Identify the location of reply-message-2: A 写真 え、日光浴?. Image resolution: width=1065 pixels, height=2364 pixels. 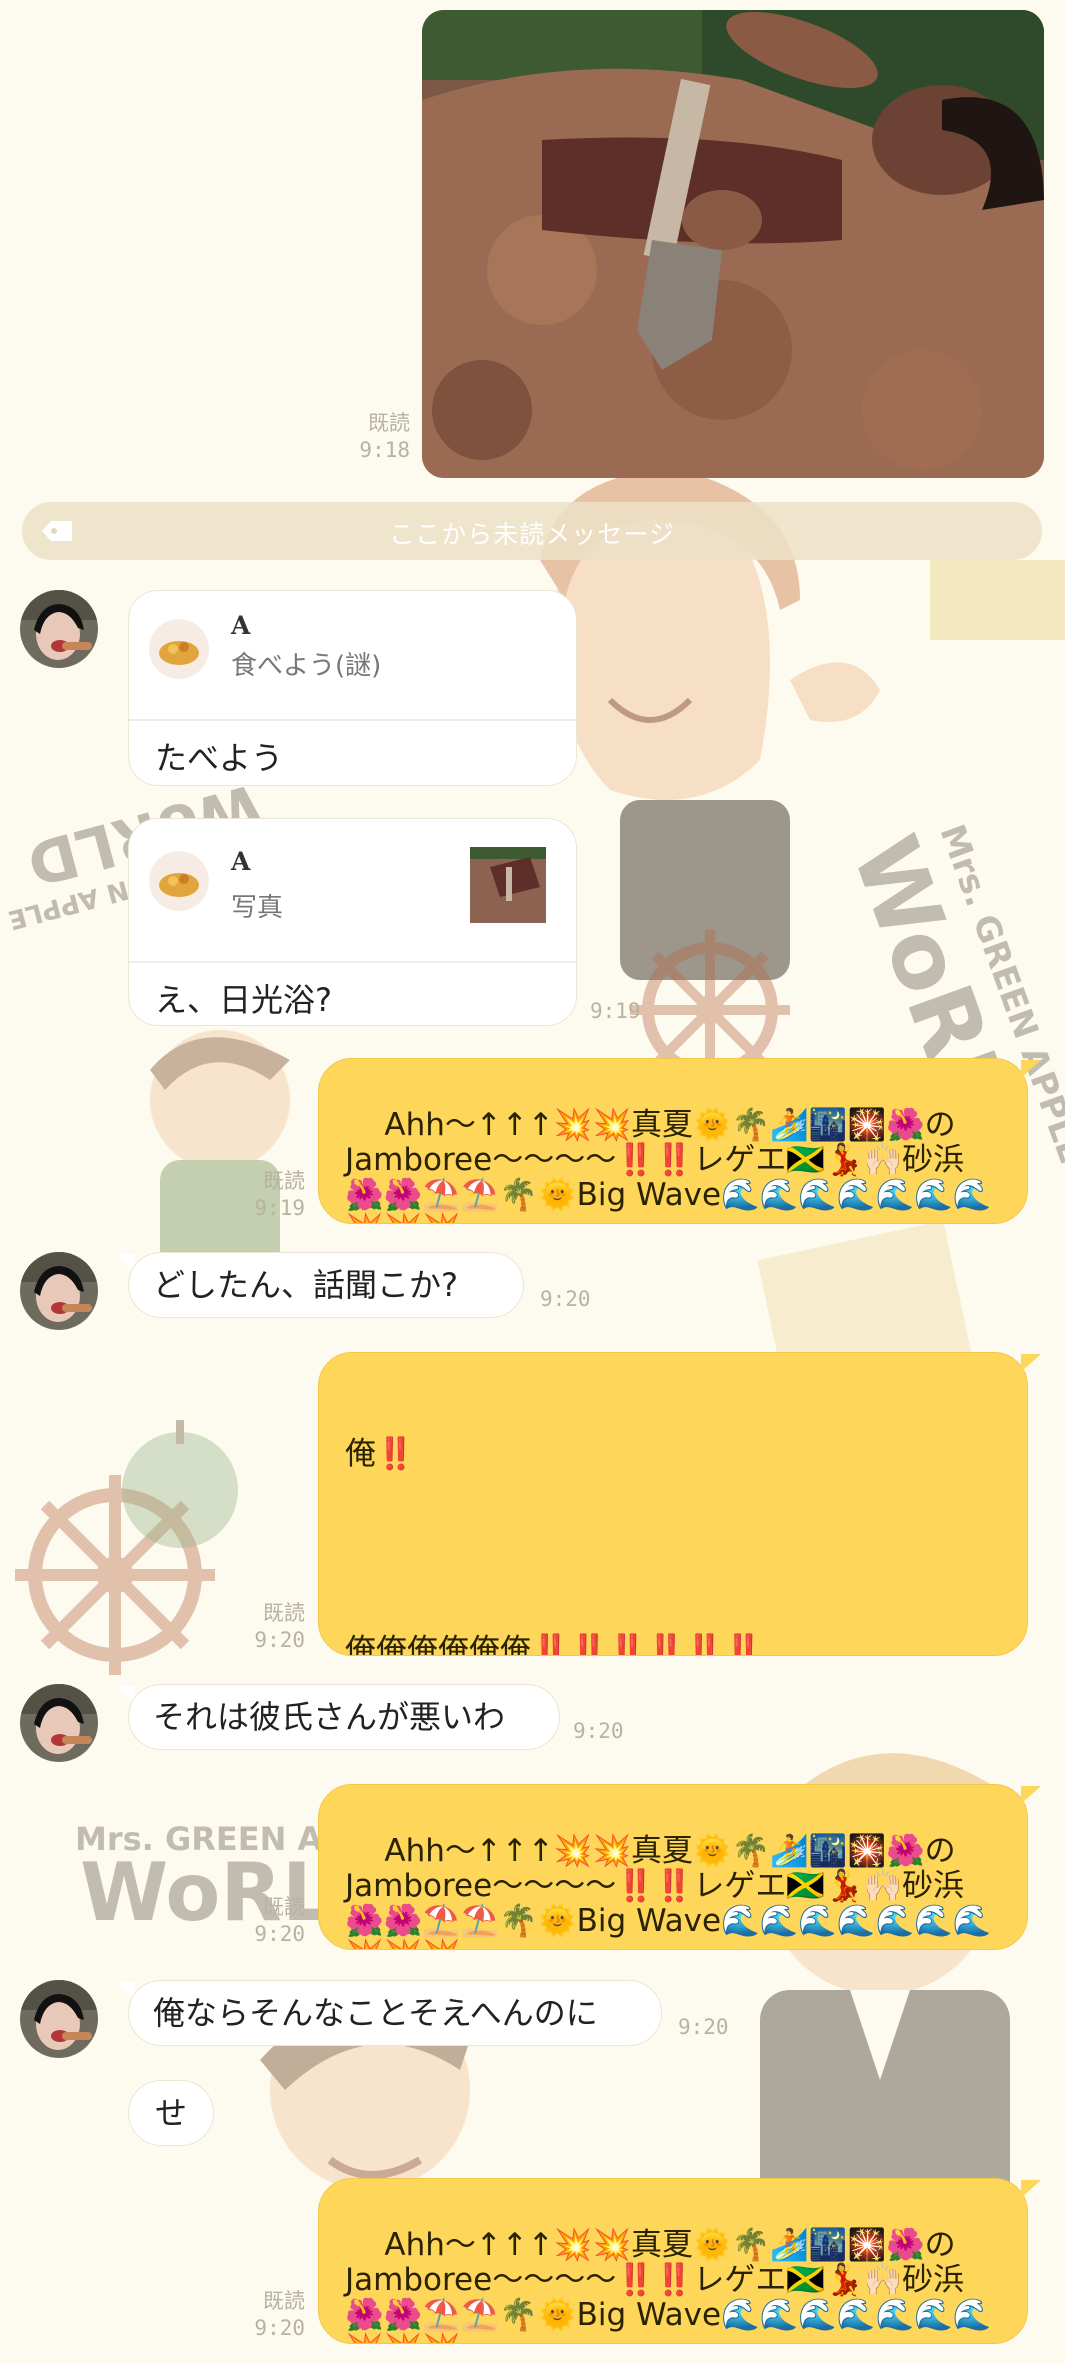
(352, 922).